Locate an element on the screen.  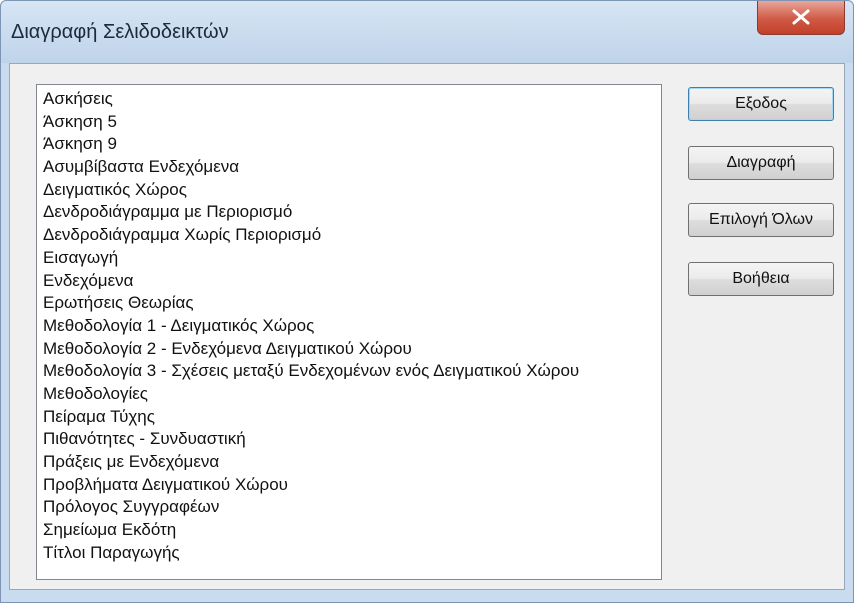
bookmark-list-item: Προβλήματα Δειγματικού Χώρου is located at coordinates (349, 485).